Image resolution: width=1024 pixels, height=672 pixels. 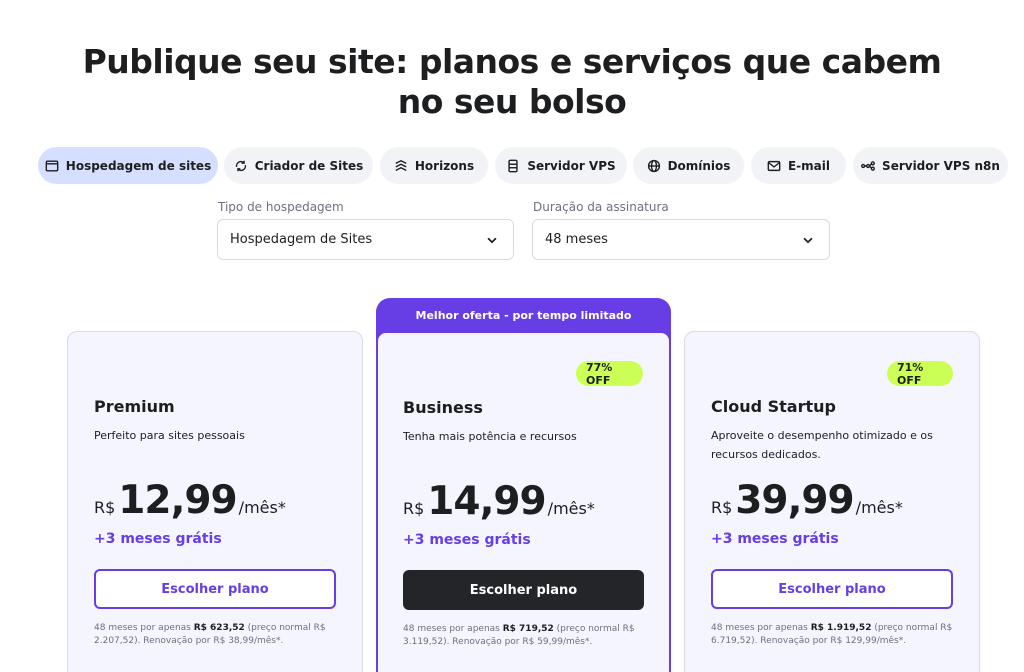 I want to click on plan-price: R$ 12,99 /mês*, so click(x=190, y=500).